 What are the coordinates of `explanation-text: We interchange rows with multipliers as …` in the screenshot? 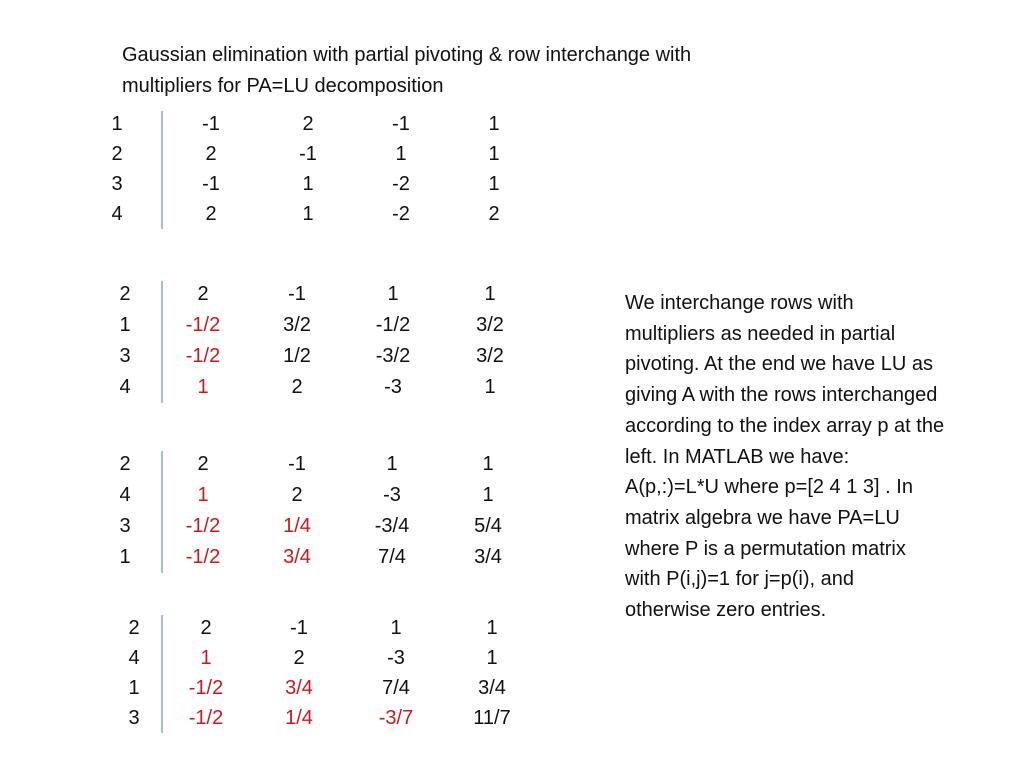 It's located at (785, 457).